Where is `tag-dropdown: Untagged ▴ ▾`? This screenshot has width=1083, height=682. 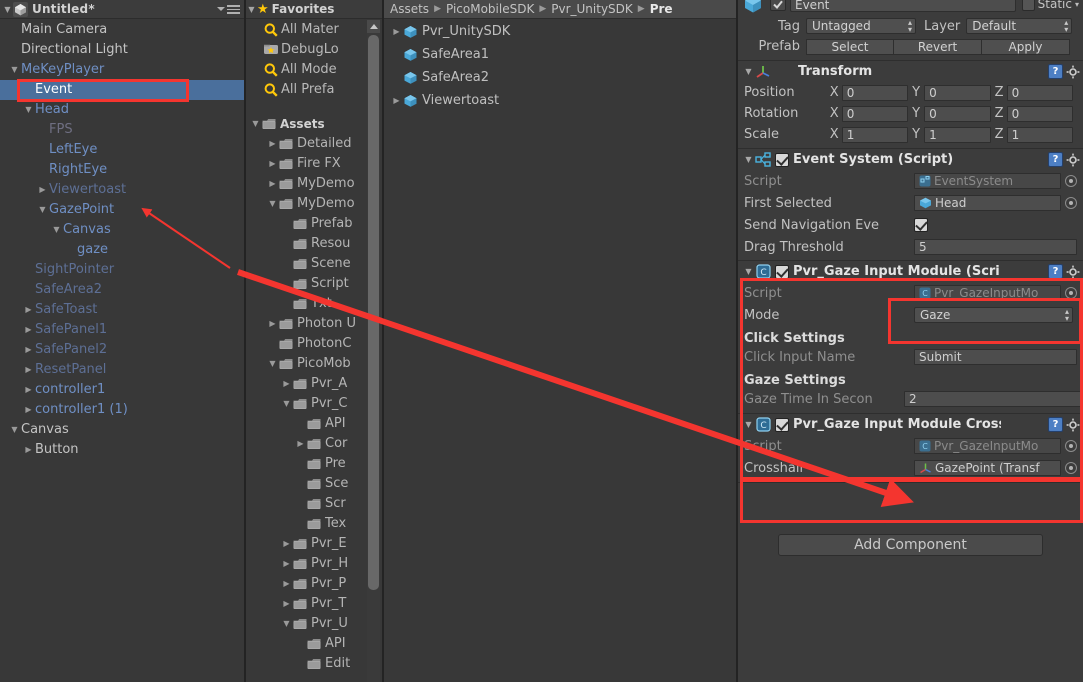
tag-dropdown: Untagged ▴ ▾ is located at coordinates (861, 26).